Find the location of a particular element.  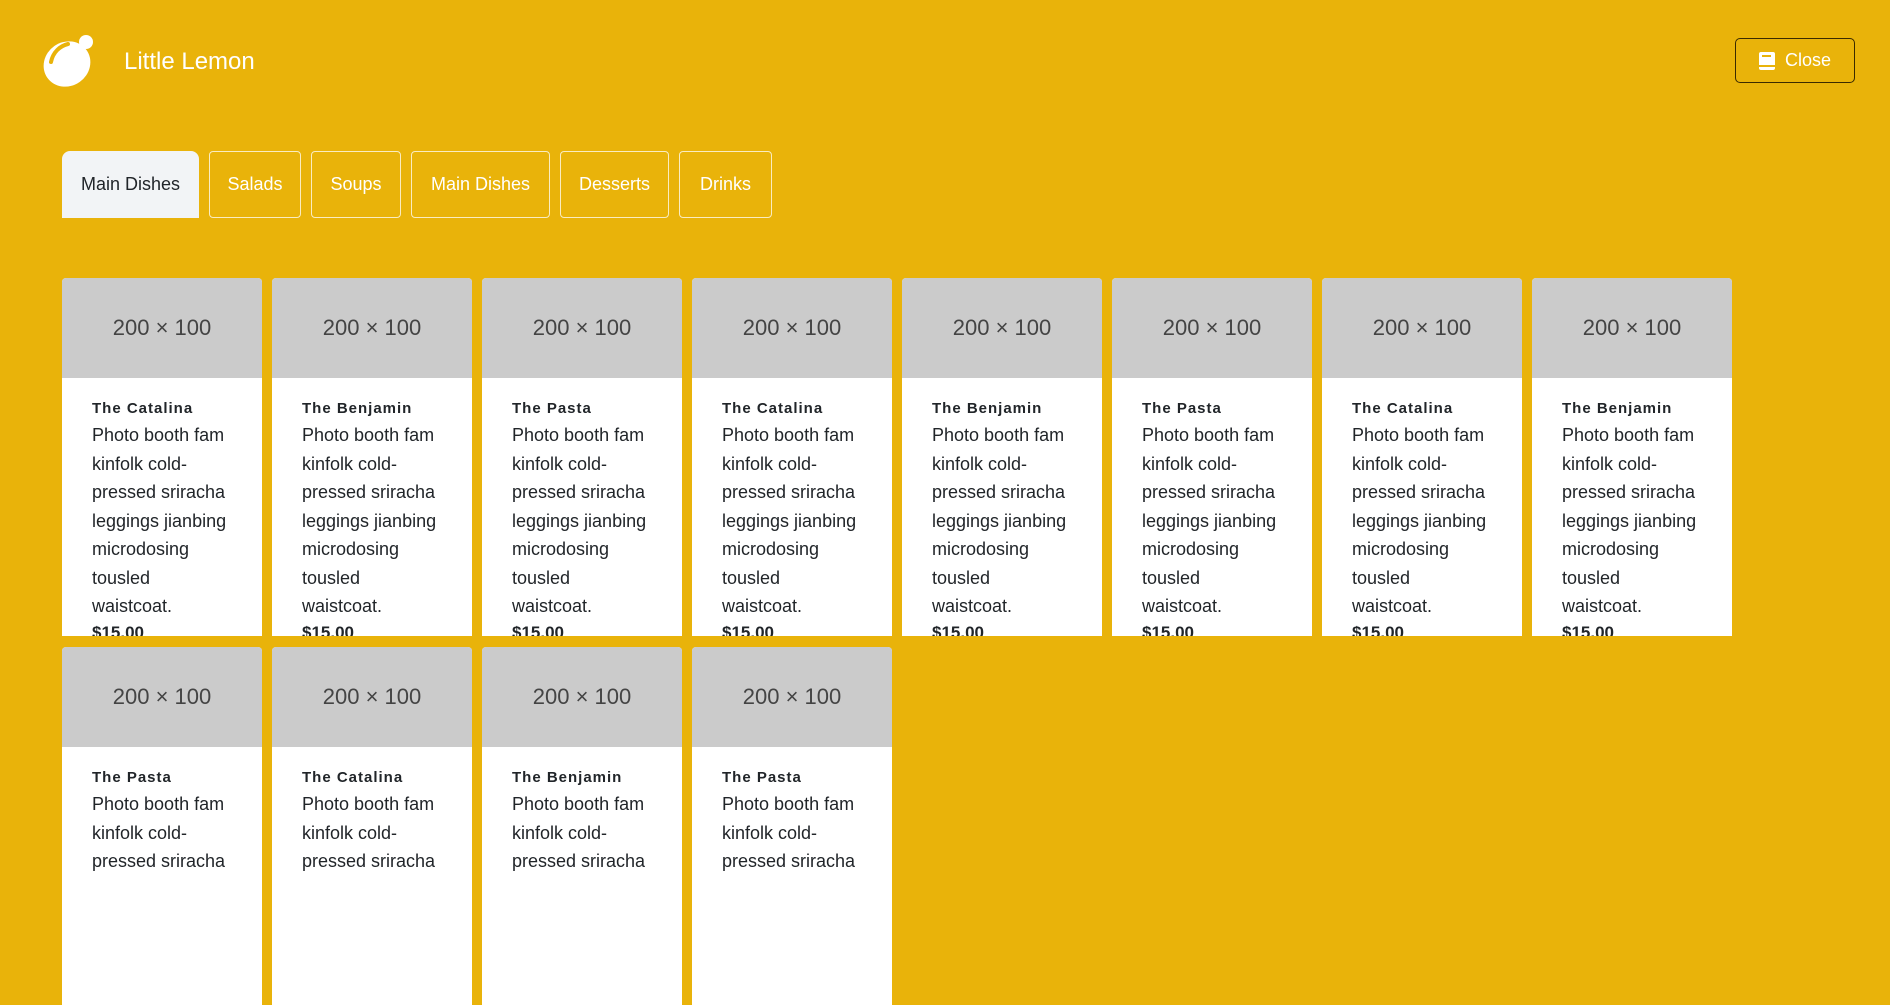

close-label: Close is located at coordinates (1808, 60).